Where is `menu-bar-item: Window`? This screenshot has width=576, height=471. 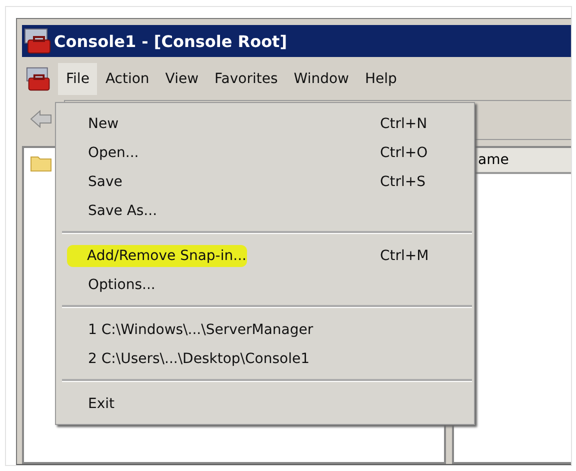 menu-bar-item: Window is located at coordinates (321, 79).